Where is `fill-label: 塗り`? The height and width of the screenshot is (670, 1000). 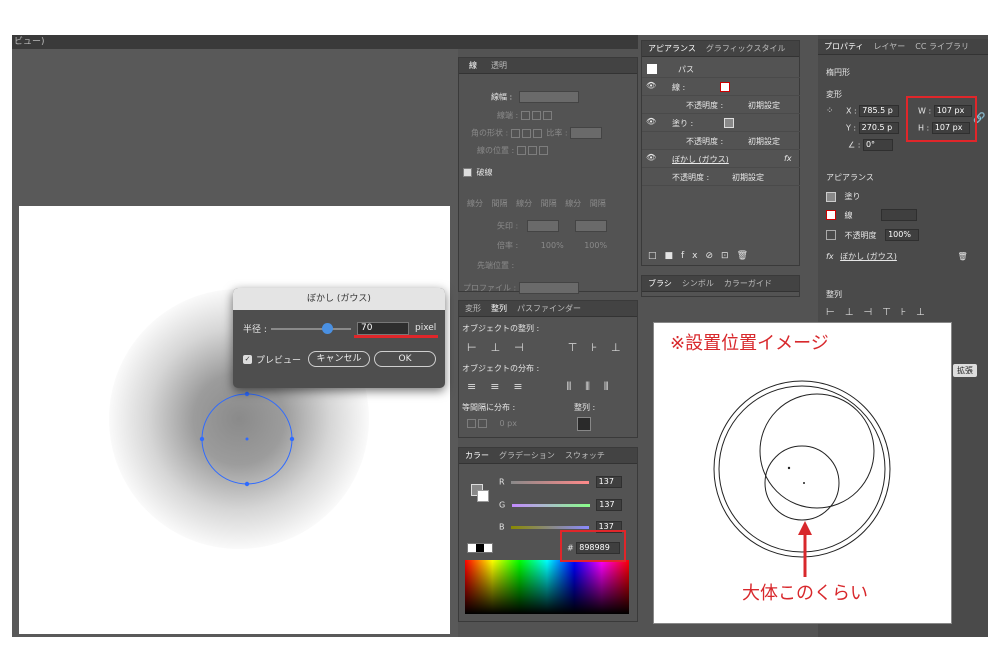
fill-label: 塗り is located at coordinates (852, 196).